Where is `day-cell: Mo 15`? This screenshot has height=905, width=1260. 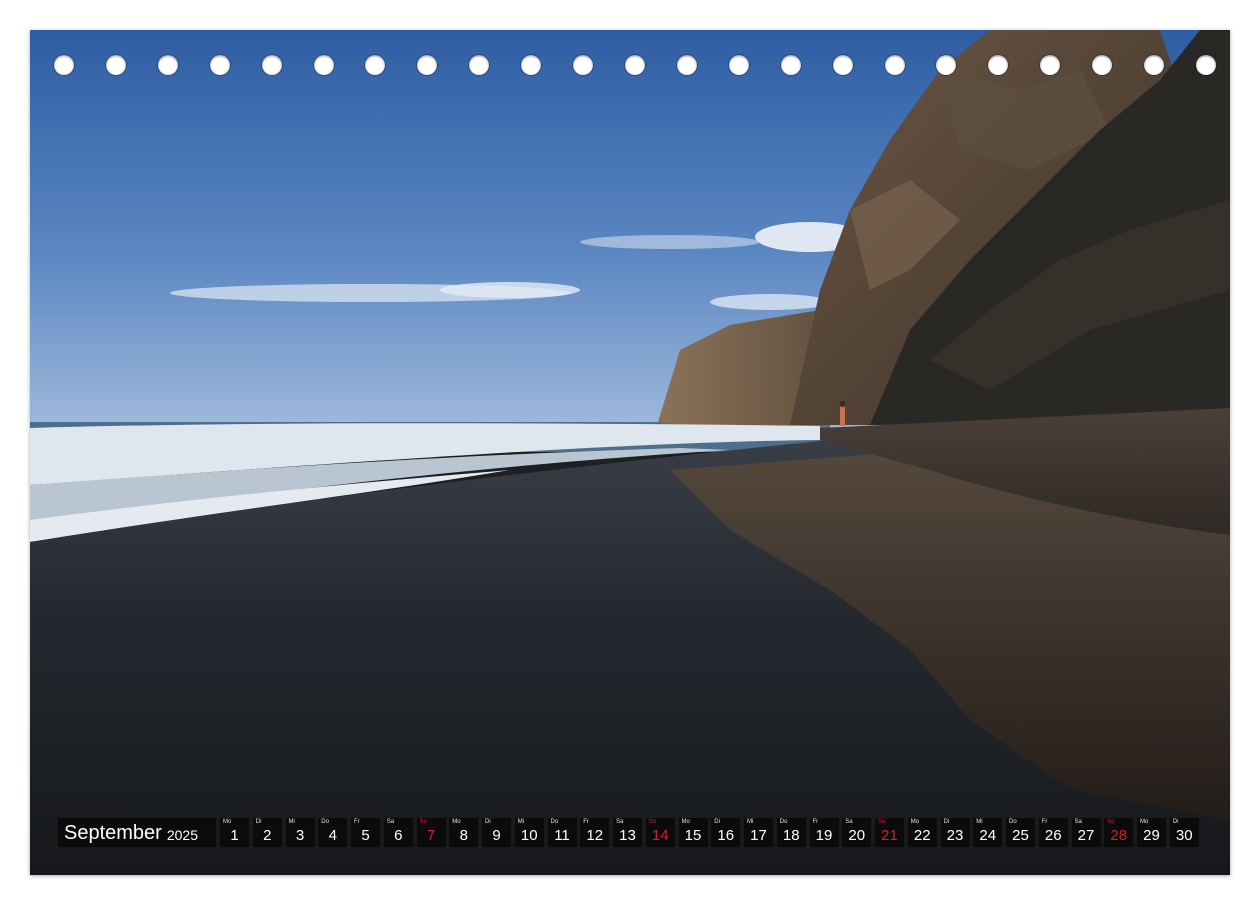 day-cell: Mo 15 is located at coordinates (693, 832).